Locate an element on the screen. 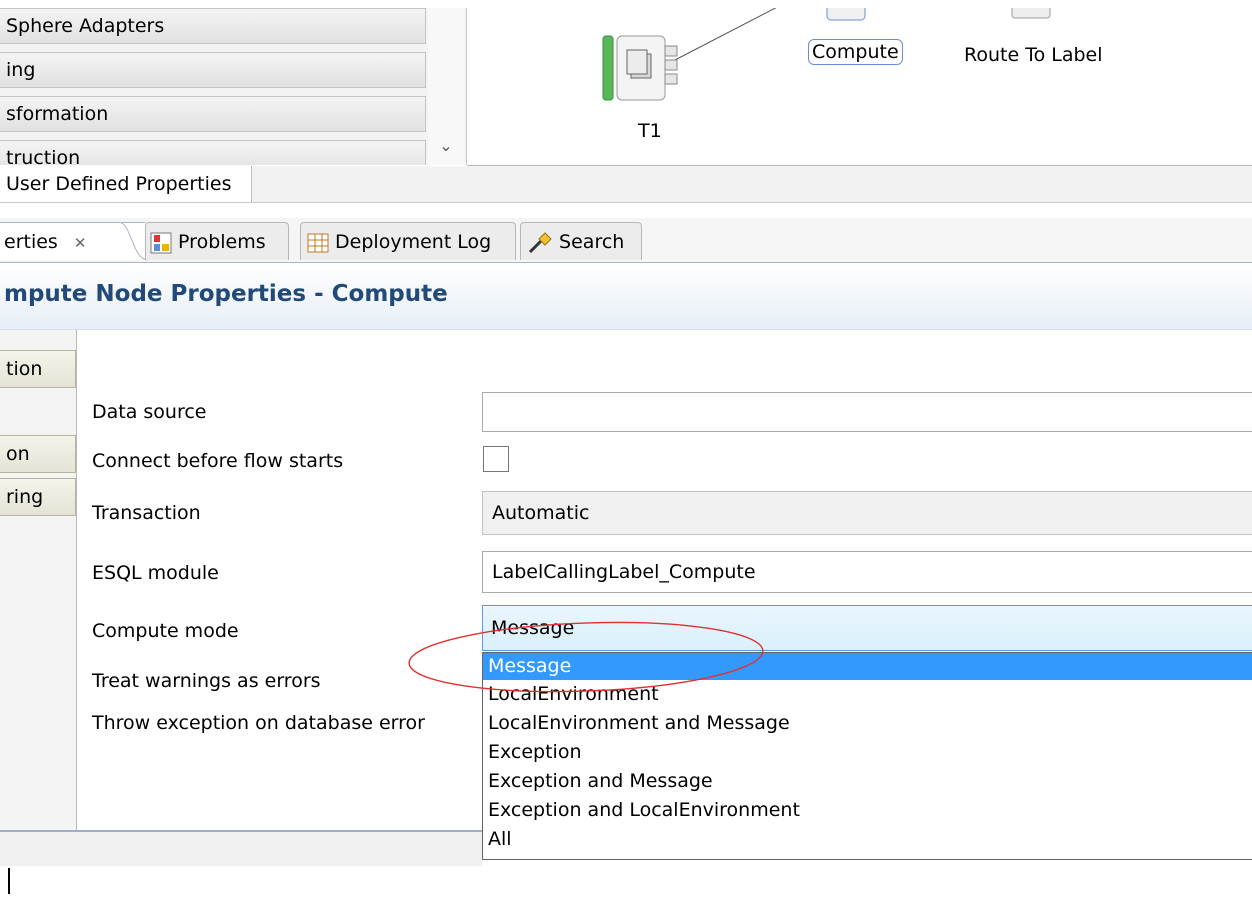 The height and width of the screenshot is (899, 1252). properties-side-tabs: tion on ring is located at coordinates (38, 580).